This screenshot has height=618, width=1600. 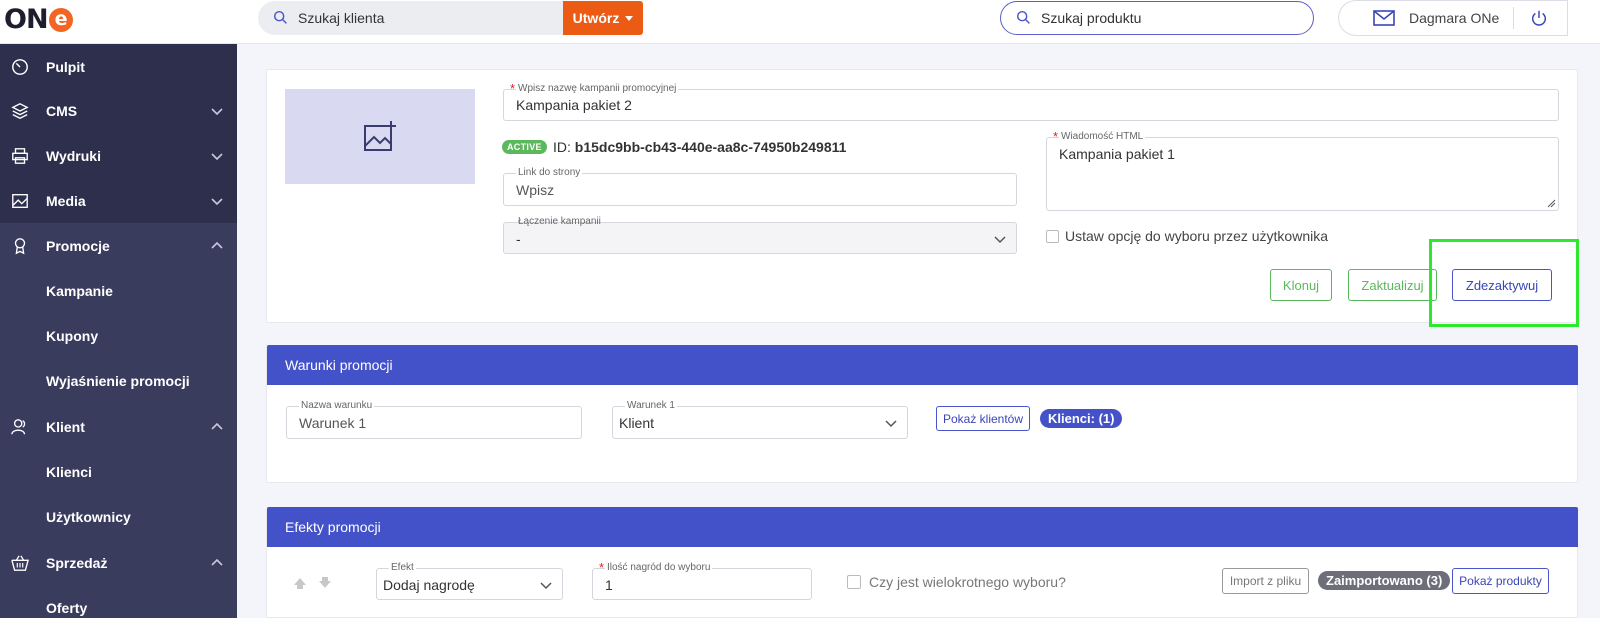 I want to click on basket-icon, so click(x=20, y=563).